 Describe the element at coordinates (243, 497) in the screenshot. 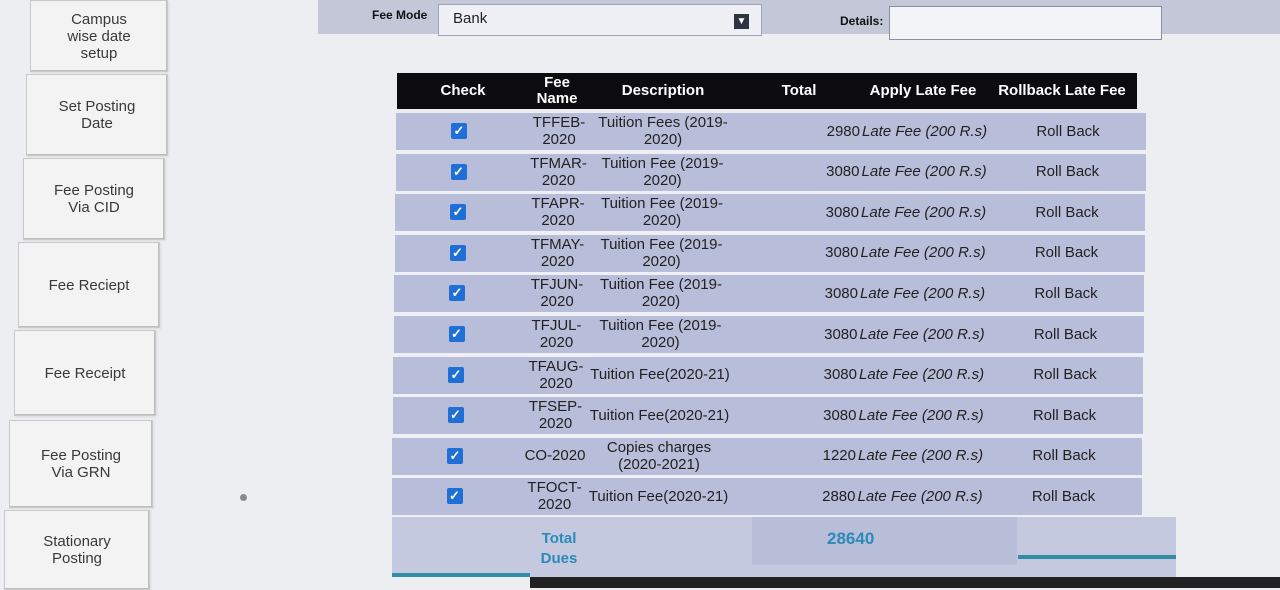

I see `decorative-dot` at that location.